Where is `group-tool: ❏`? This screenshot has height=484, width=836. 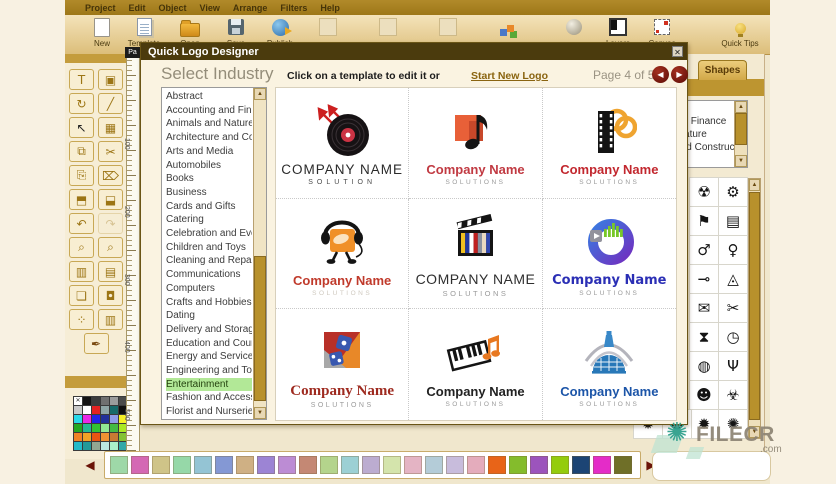 group-tool: ❏ is located at coordinates (81, 295).